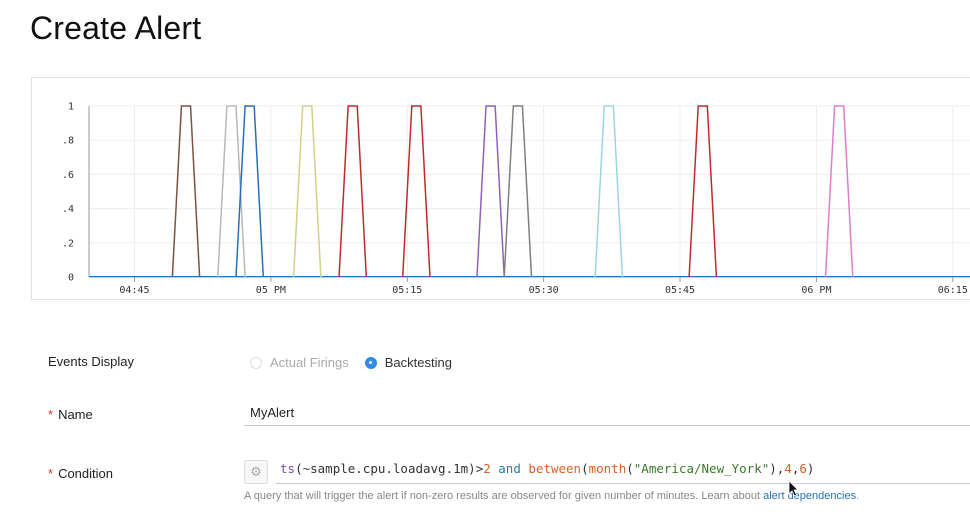 The height and width of the screenshot is (522, 970). I want to click on query-token: and, so click(509, 468).